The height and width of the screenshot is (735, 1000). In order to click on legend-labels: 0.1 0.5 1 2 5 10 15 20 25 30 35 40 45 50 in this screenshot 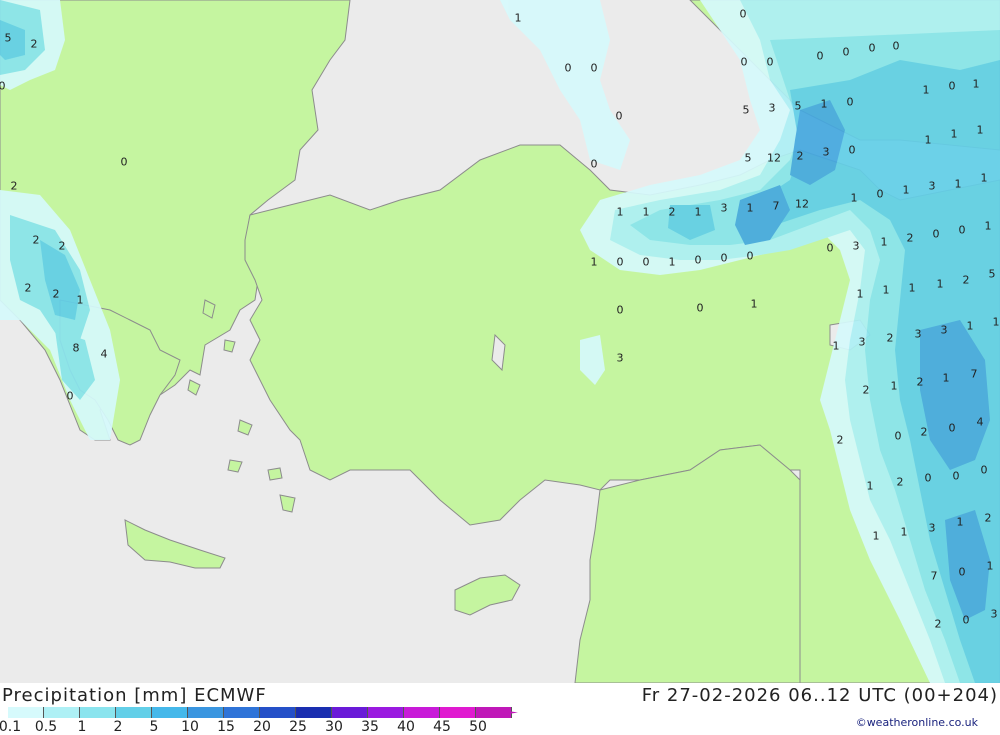, I will do `click(260, 727)`.